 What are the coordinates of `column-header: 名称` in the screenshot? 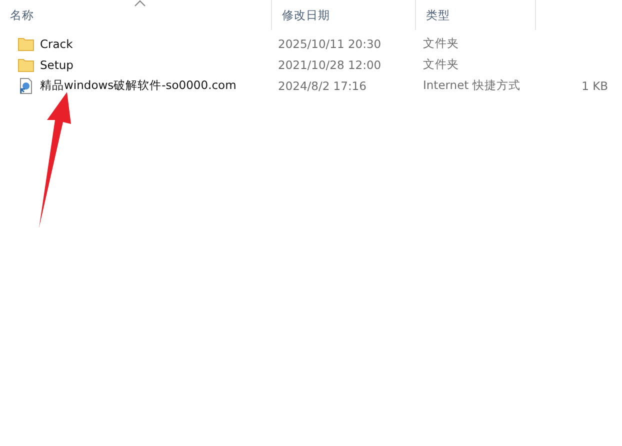 It's located at (136, 15).